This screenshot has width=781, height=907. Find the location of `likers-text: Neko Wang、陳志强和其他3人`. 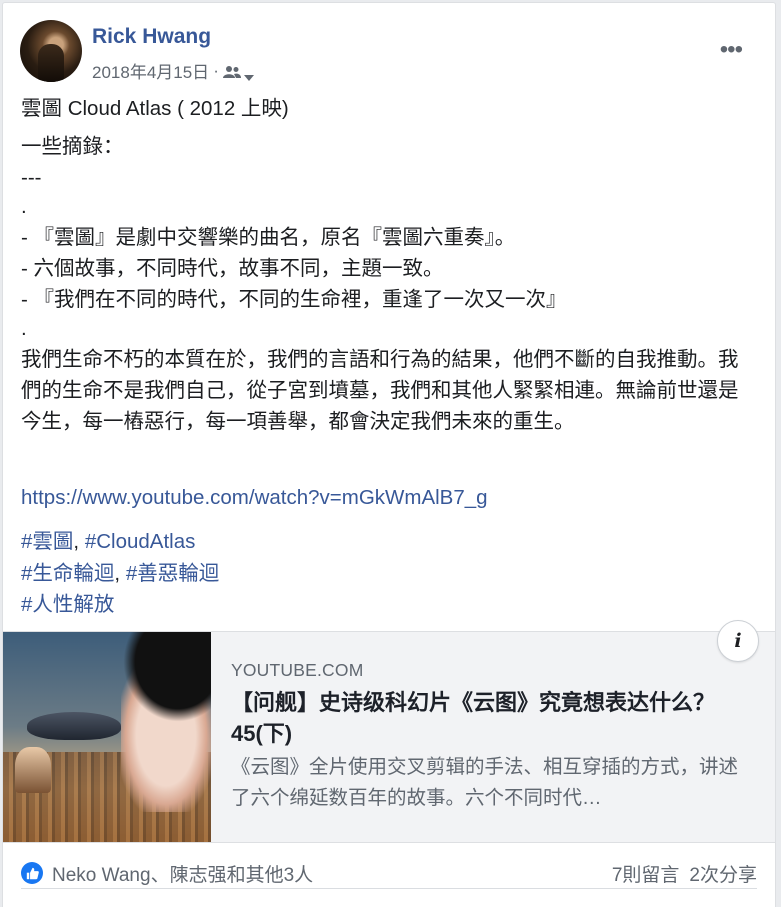

likers-text: Neko Wang、陳志强和其他3人 is located at coordinates (182, 873).